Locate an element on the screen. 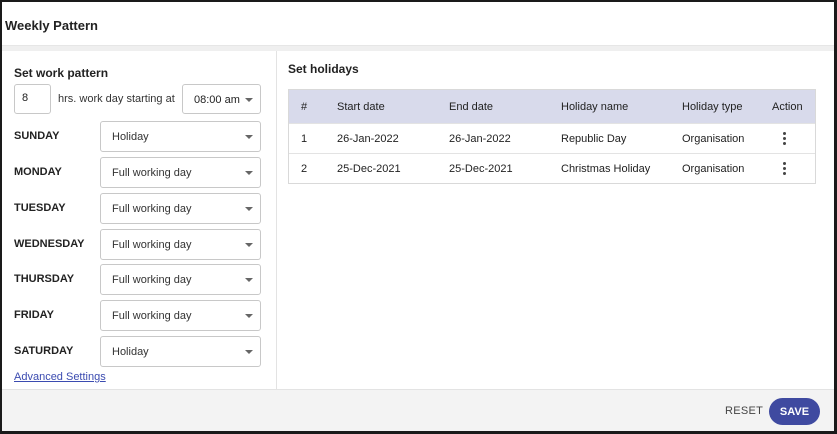 This screenshot has width=837, height=434. day-row-saturday: SATURDAY Holiday is located at coordinates (139, 352).